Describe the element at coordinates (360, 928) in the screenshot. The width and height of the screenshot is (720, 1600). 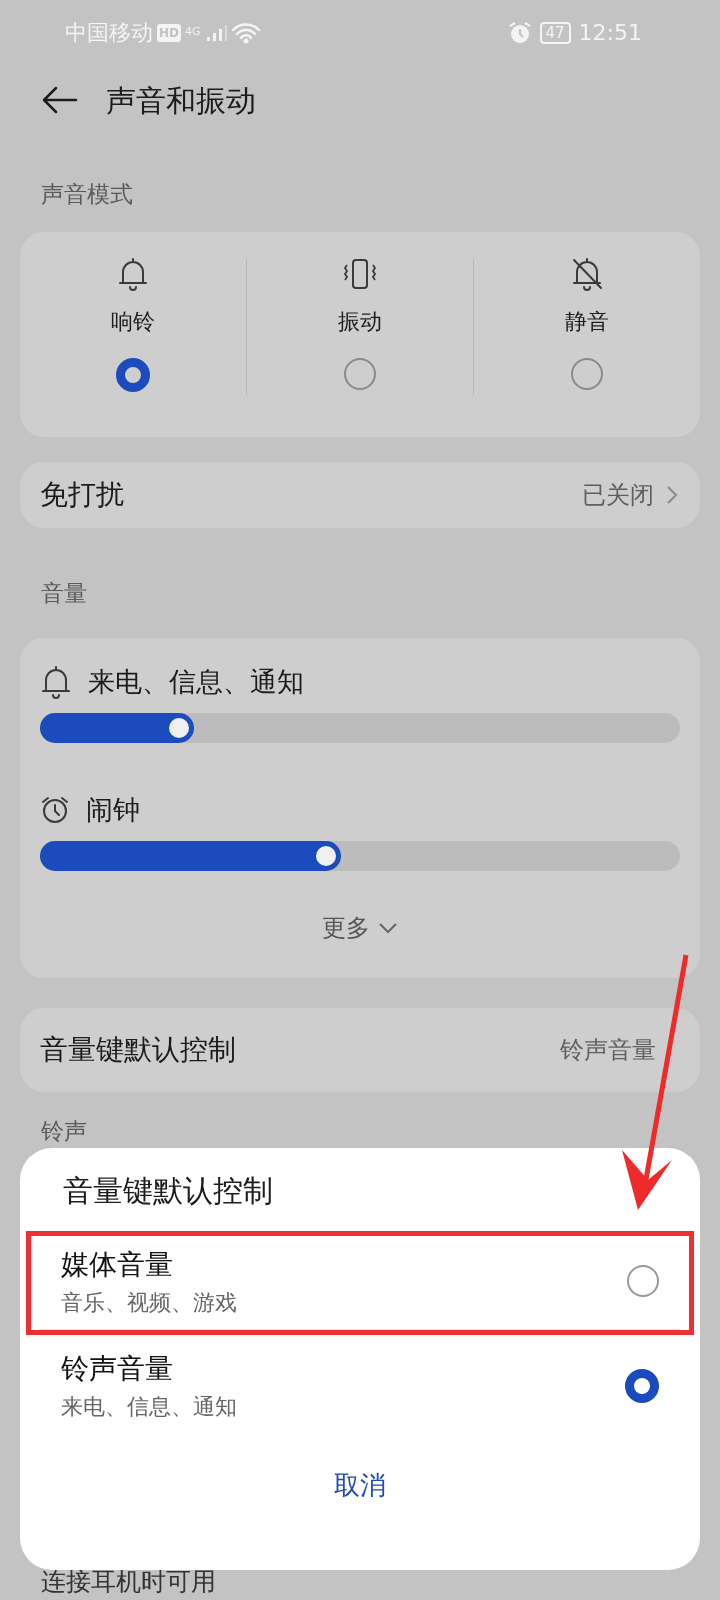
I see `more-button: 更多` at that location.